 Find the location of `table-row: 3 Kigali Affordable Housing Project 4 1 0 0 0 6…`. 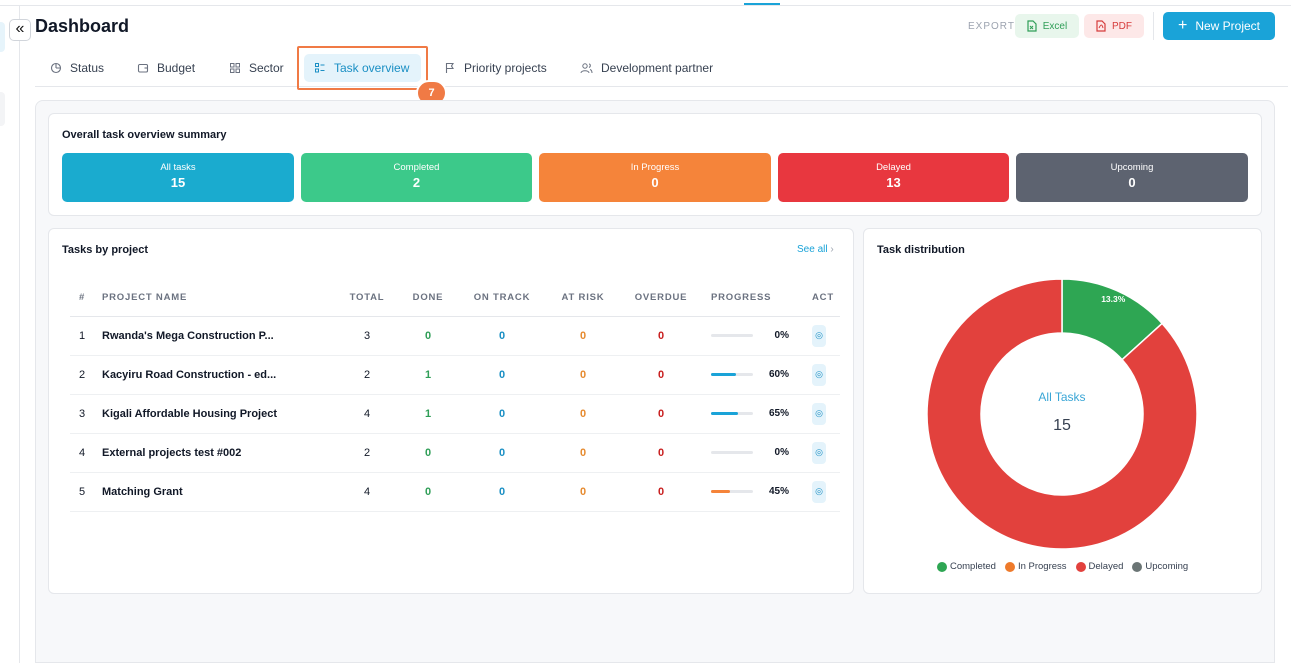

table-row: 3 Kigali Affordable Housing Project 4 1 0 0 0 6… is located at coordinates (455, 414).